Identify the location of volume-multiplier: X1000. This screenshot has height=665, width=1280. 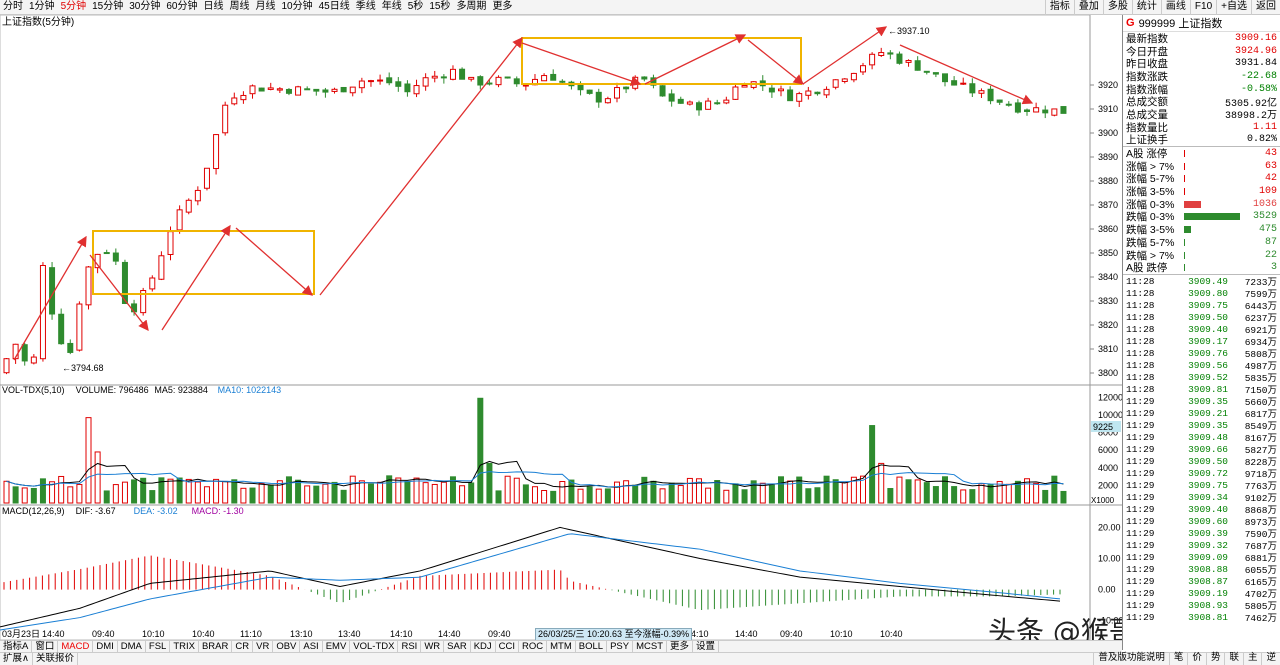
(1103, 500).